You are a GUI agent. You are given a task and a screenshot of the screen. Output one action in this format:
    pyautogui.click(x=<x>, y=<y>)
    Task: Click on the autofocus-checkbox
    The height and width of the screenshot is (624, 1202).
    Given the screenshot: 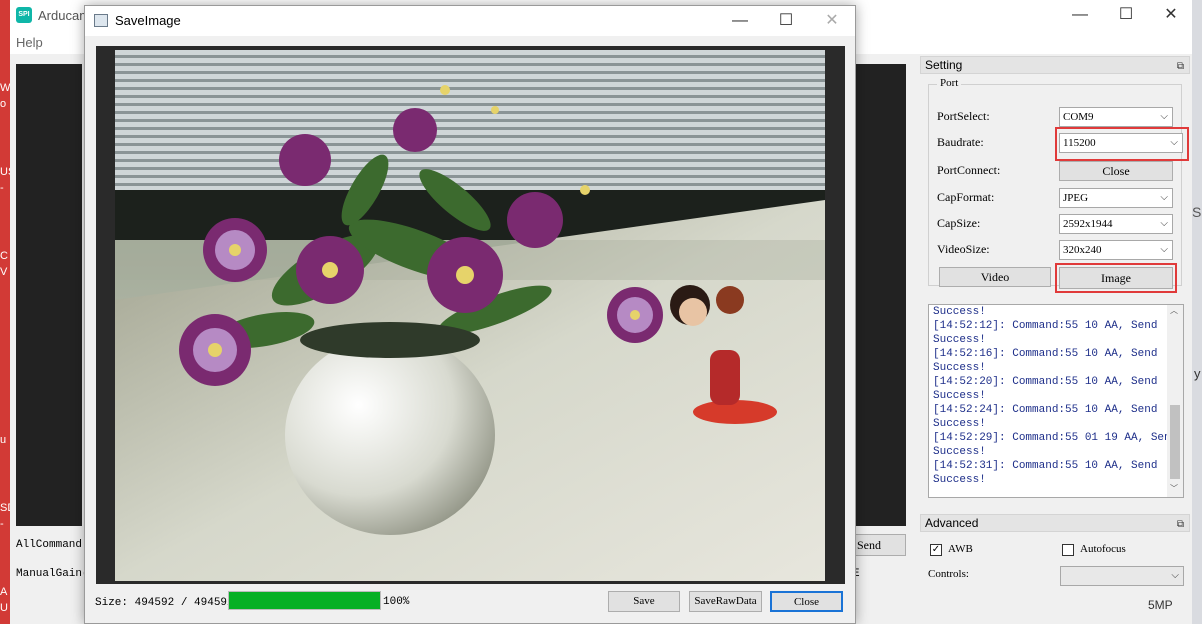 What is the action you would take?
    pyautogui.click(x=1068, y=550)
    